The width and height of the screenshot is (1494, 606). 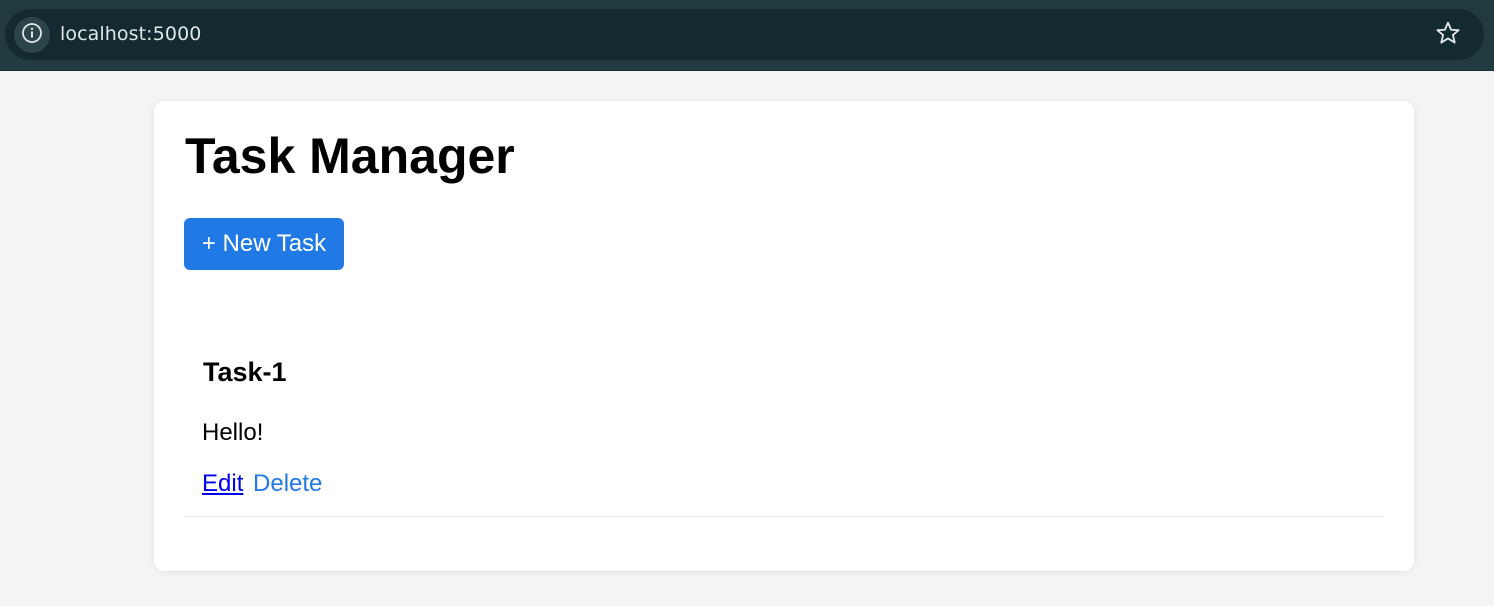 I want to click on site-info-button, so click(x=32, y=35).